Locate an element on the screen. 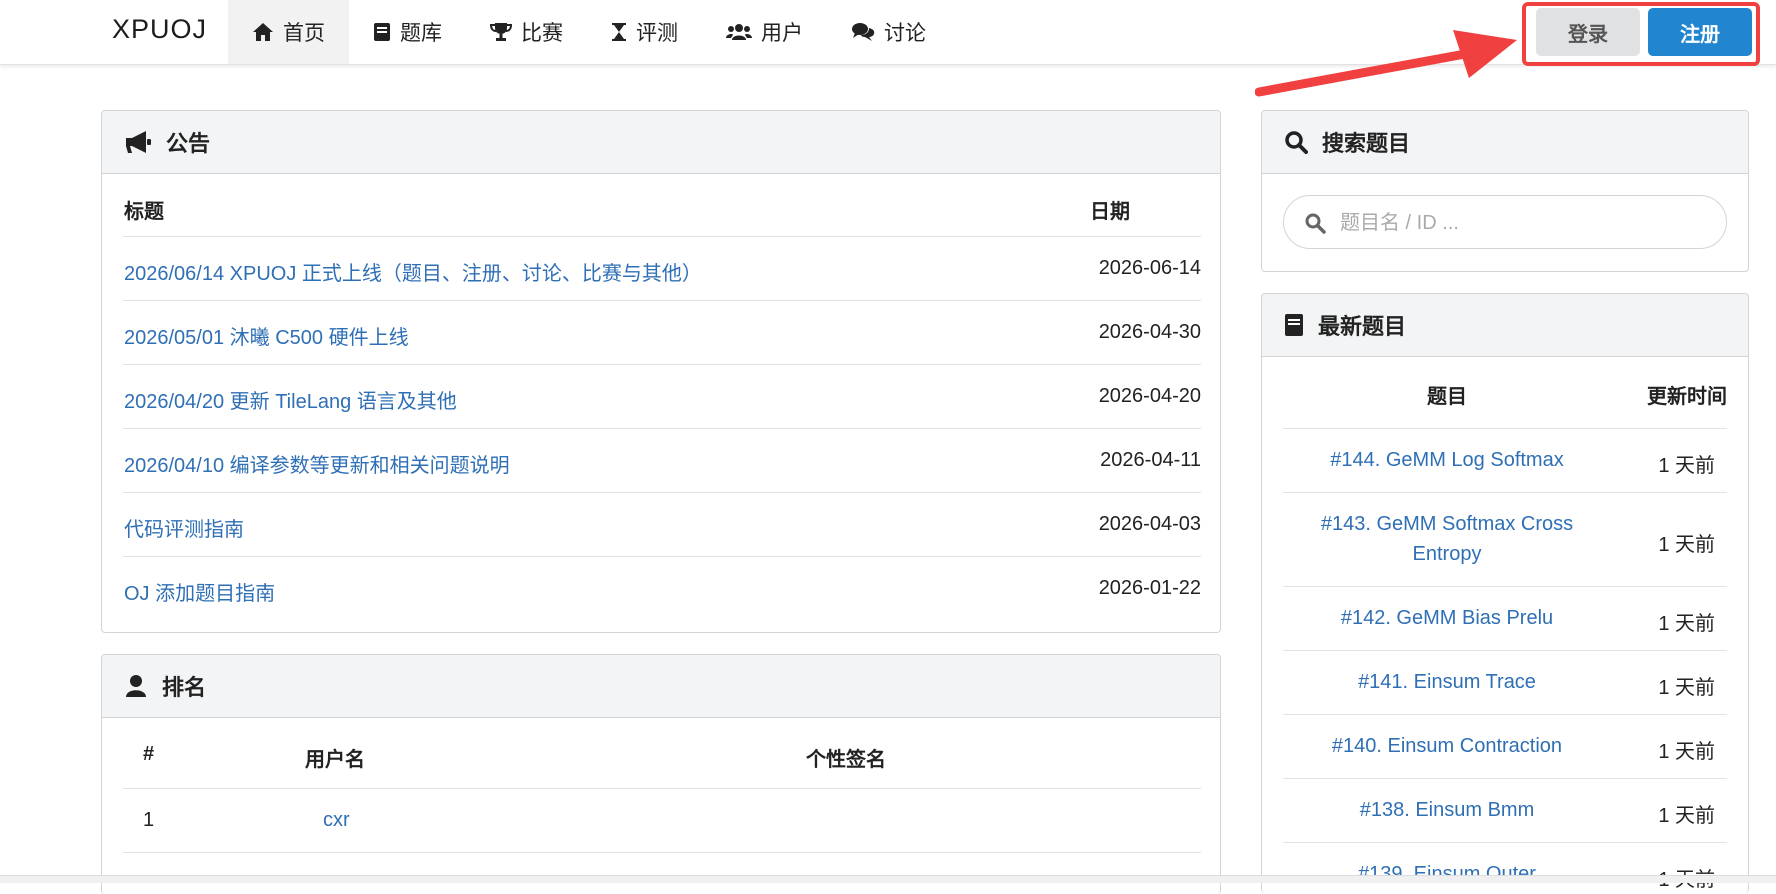  ranking-title: 排名 is located at coordinates (184, 687).